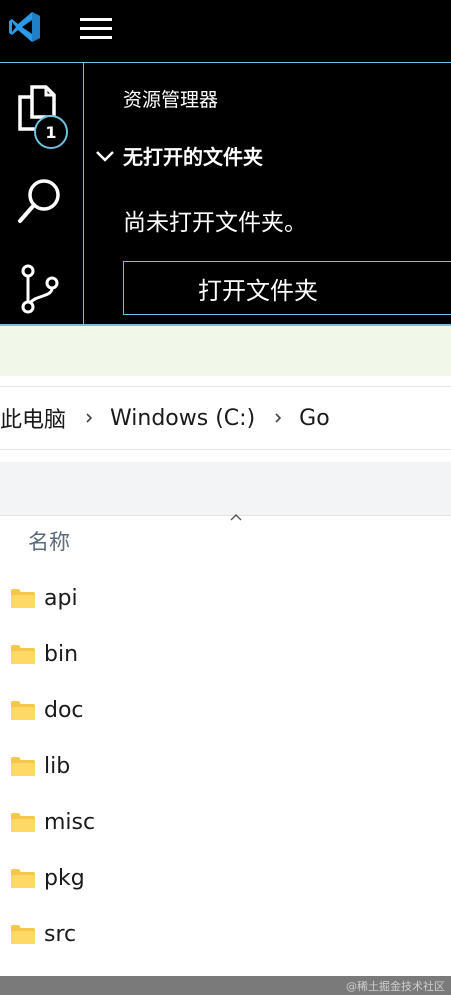 The image size is (451, 995). Describe the element at coordinates (70, 822) in the screenshot. I see `file-name: misc` at that location.